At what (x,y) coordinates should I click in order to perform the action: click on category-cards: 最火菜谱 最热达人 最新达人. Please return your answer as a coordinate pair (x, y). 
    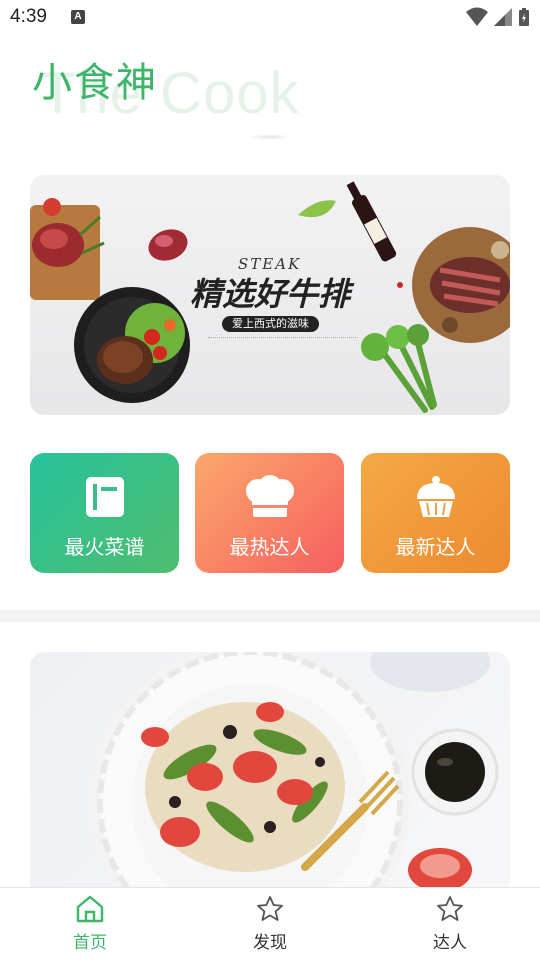
    Looking at the image, I should click on (270, 513).